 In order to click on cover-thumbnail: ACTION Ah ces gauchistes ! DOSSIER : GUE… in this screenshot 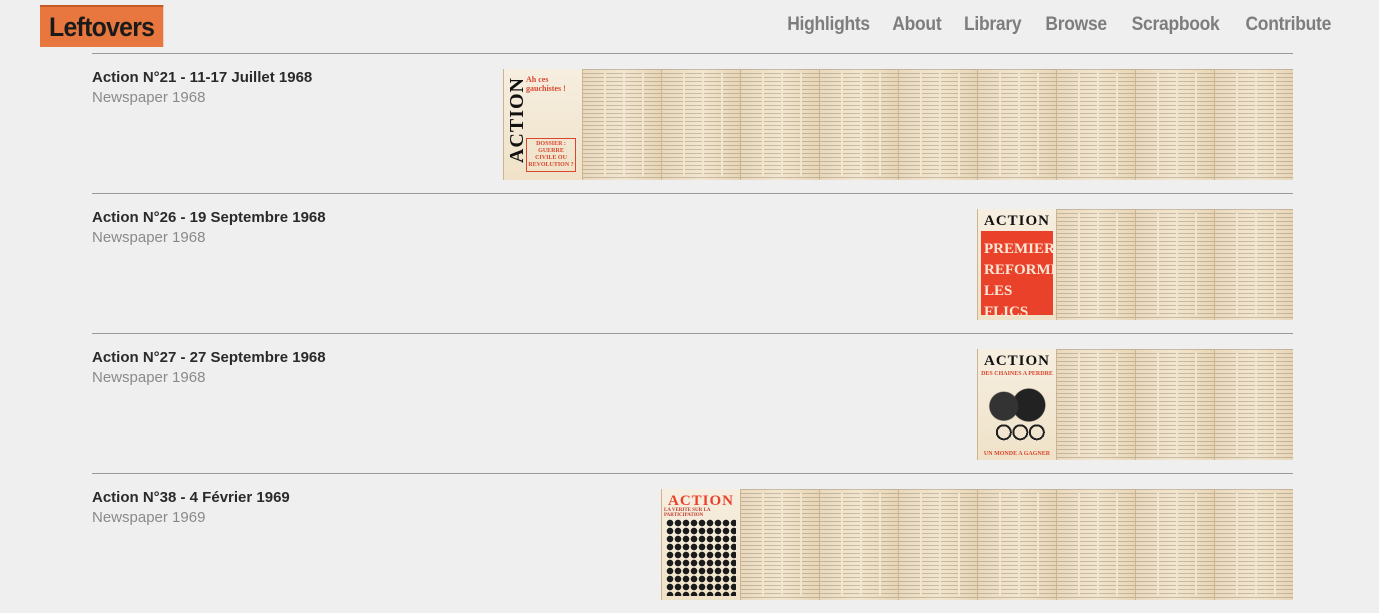, I will do `click(542, 124)`.